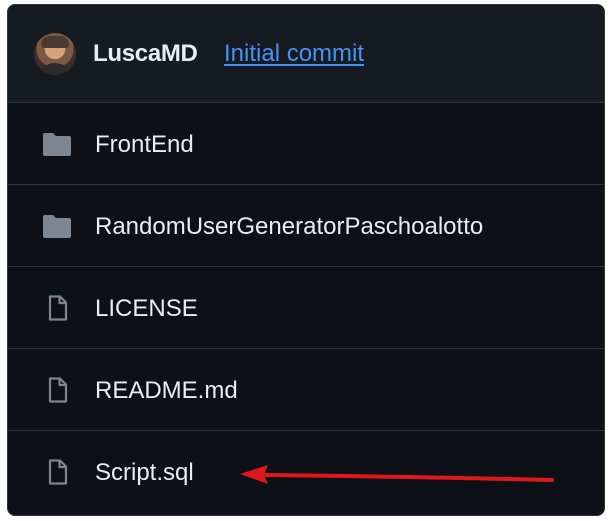 Image resolution: width=609 pixels, height=521 pixels. Describe the element at coordinates (145, 54) in the screenshot. I see `commit-author-link: LuscaMD` at that location.